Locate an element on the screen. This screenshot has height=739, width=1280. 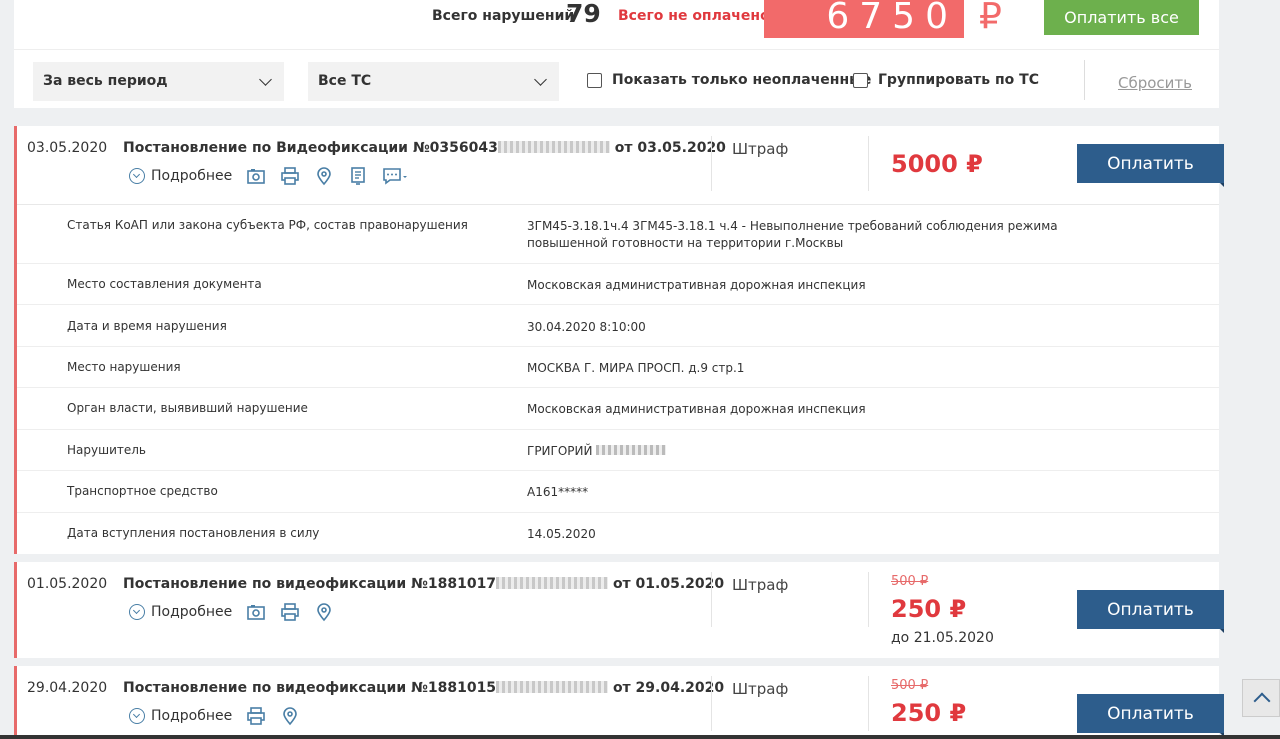
detail-key: Место составления документа is located at coordinates (164, 284).